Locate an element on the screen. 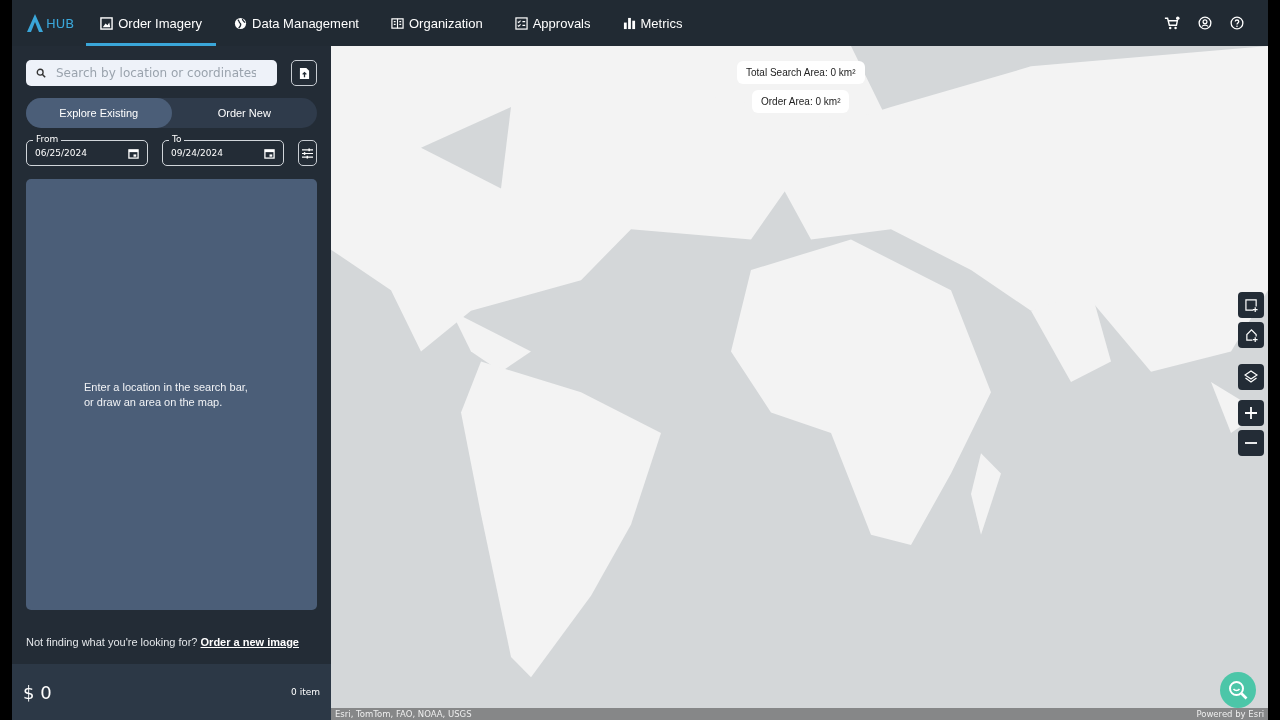 This screenshot has width=1280, height=720. item-count: 0 item is located at coordinates (305, 692).